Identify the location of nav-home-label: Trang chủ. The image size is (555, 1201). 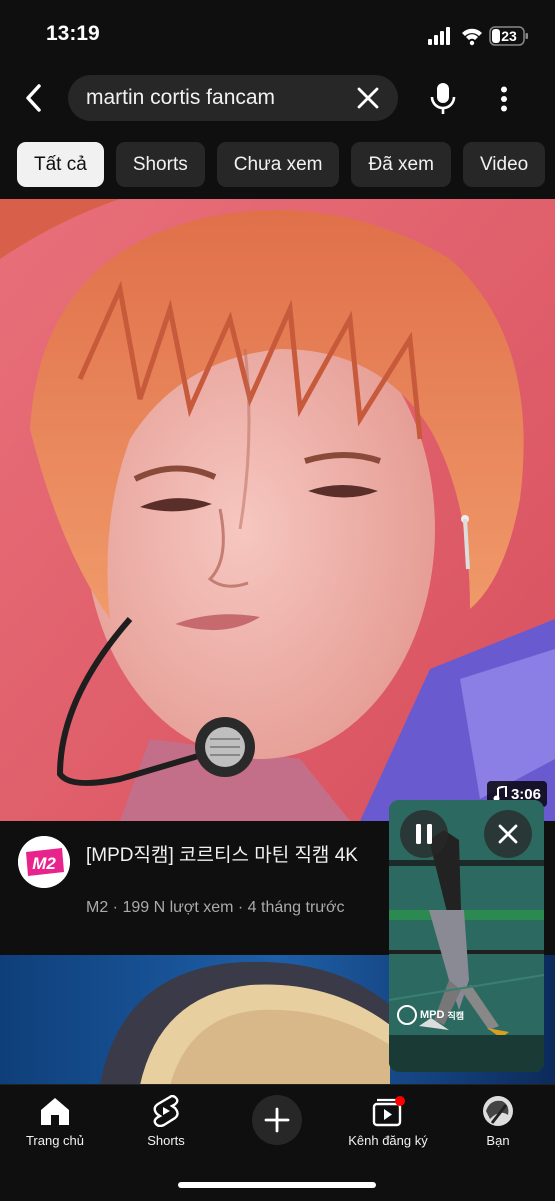
(55, 1140).